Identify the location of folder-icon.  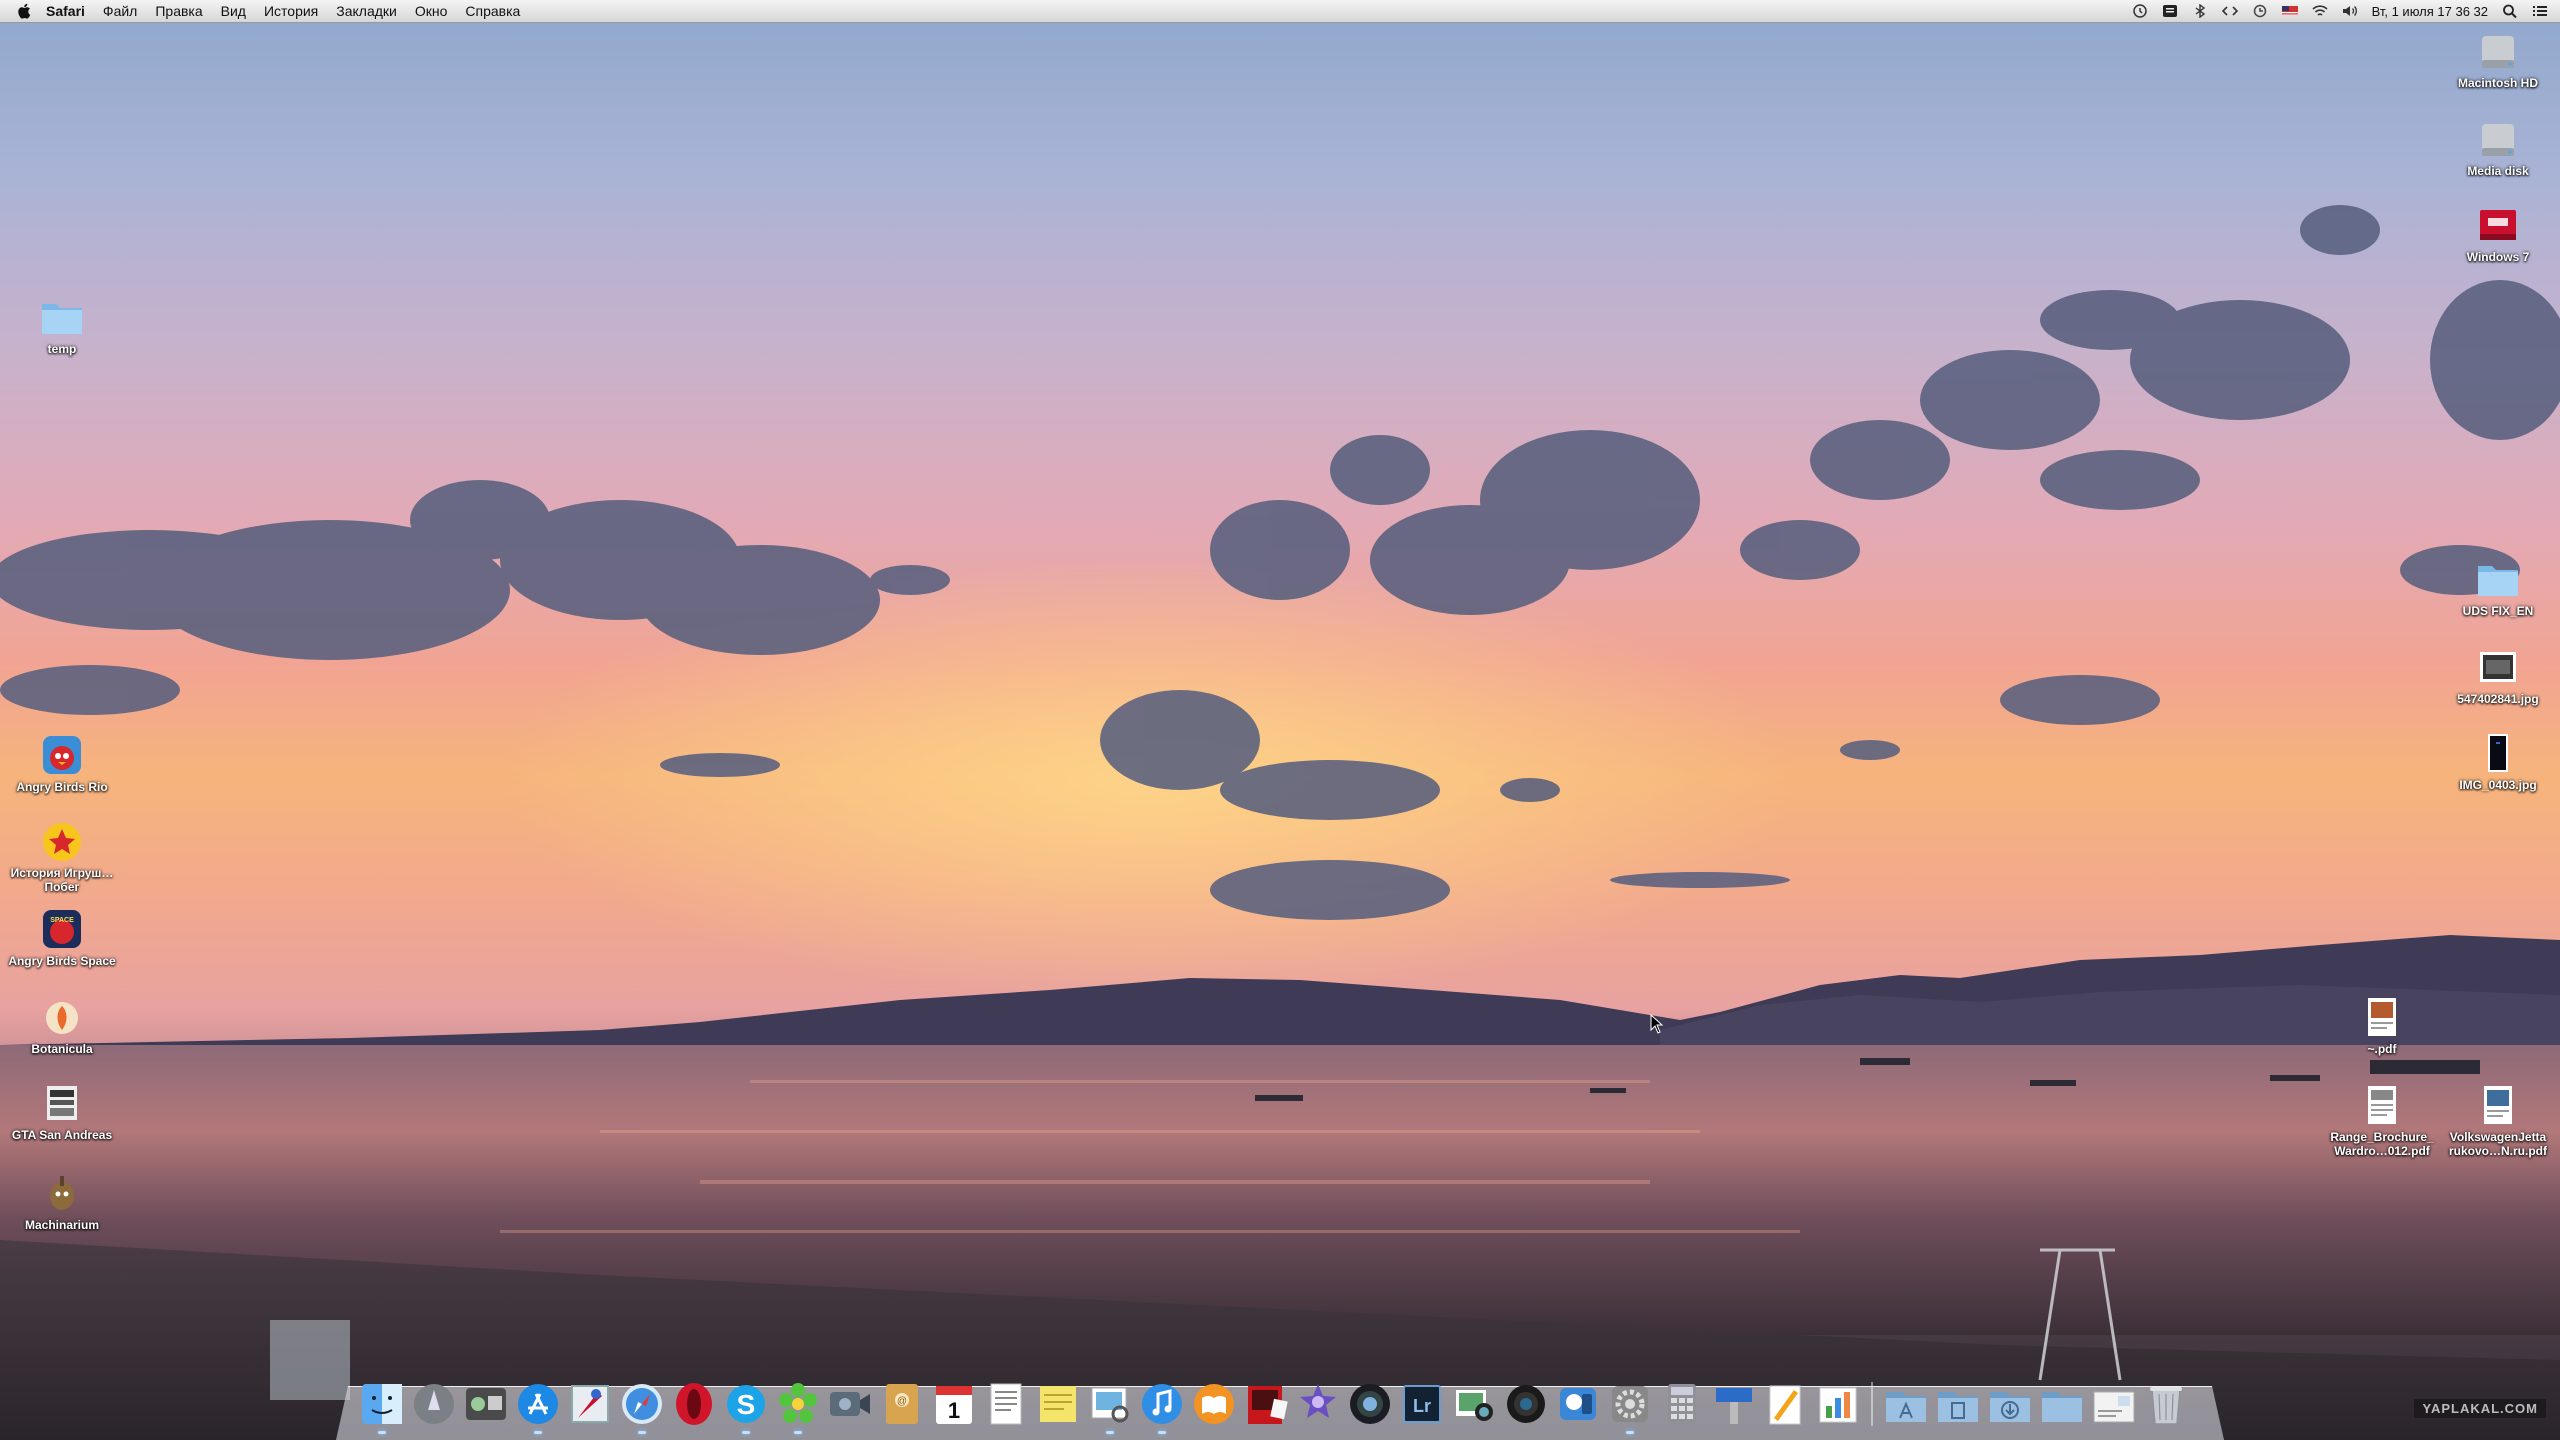
(62, 319).